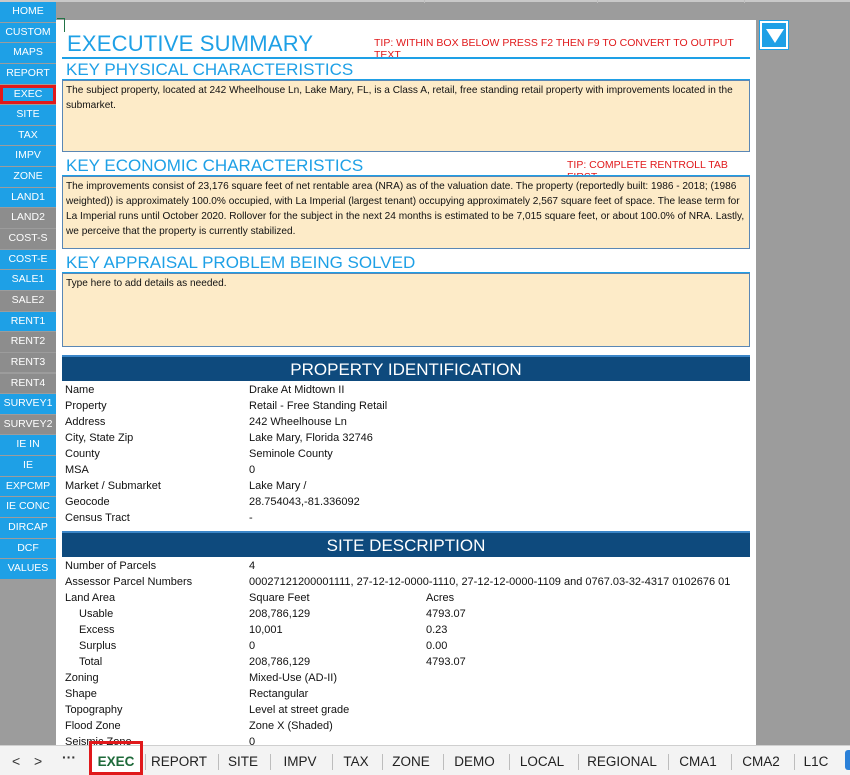 Image resolution: width=850 pixels, height=775 pixels. I want to click on nav-button-dircap: DIRCAP, so click(28, 528).